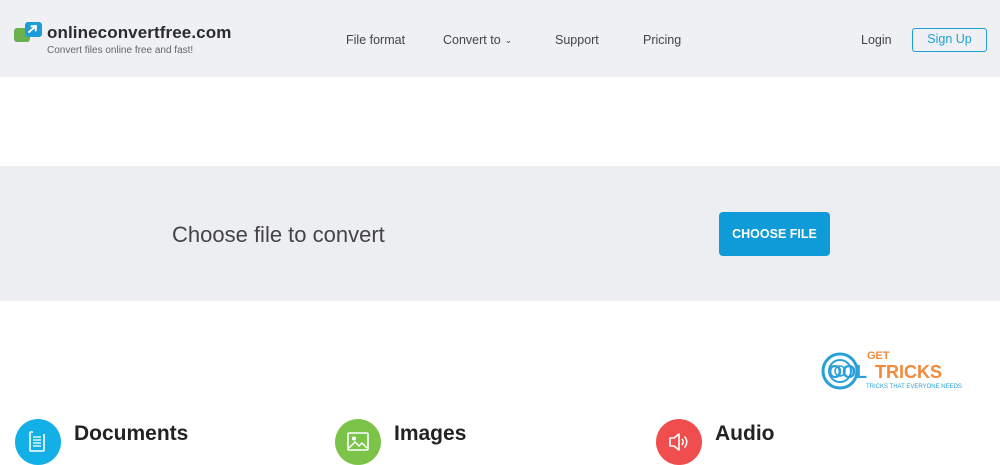 Image resolution: width=1000 pixels, height=465 pixels. What do you see at coordinates (139, 32) in the screenshot?
I see `logo-title: onlineconvertfree.com` at bounding box center [139, 32].